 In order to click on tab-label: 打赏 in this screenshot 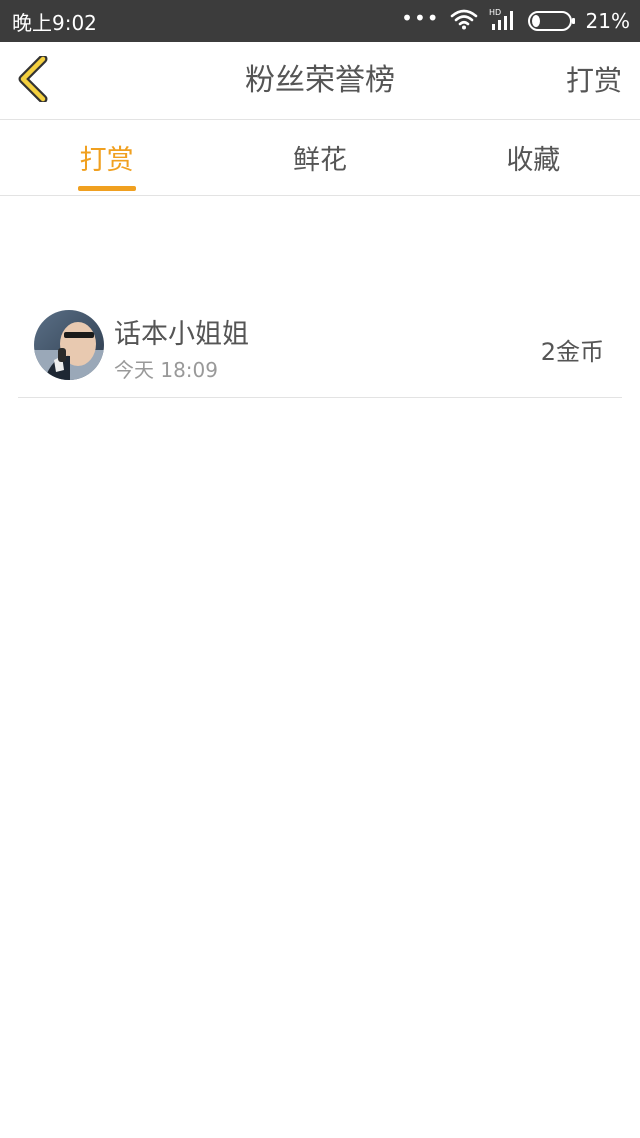, I will do `click(106, 160)`.